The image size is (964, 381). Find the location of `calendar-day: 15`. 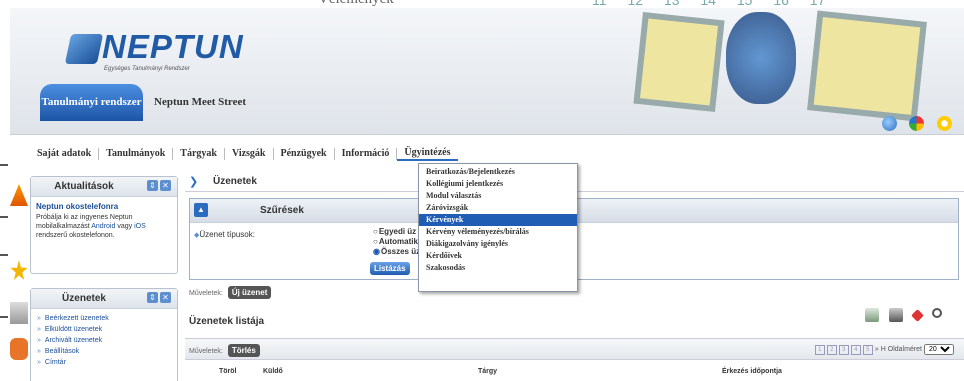

calendar-day: 15 is located at coordinates (744, 4).